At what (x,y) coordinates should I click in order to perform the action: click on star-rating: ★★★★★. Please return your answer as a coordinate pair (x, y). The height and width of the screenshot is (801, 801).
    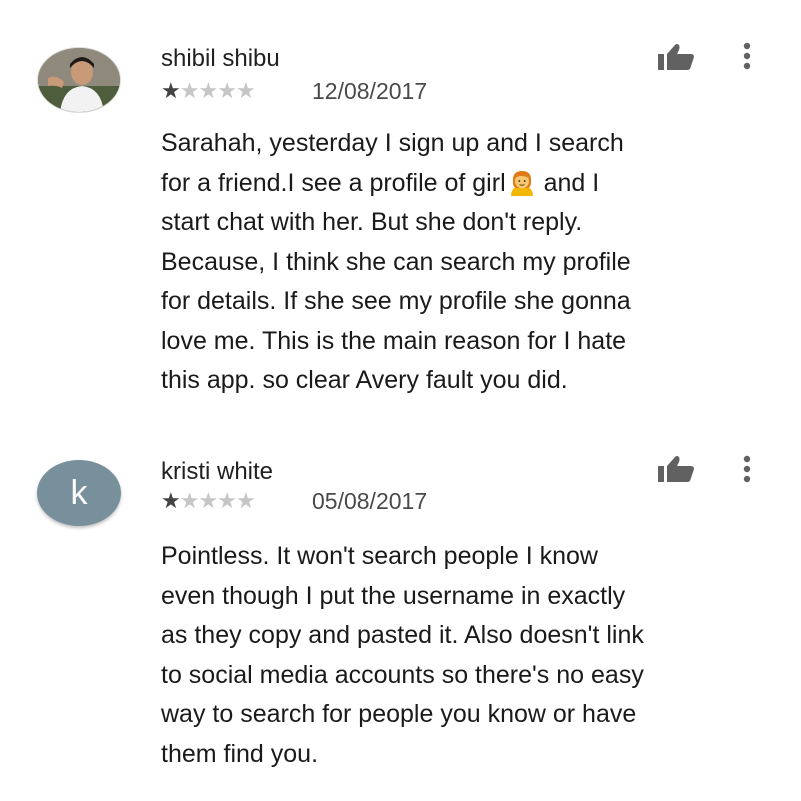
    Looking at the image, I should click on (208, 500).